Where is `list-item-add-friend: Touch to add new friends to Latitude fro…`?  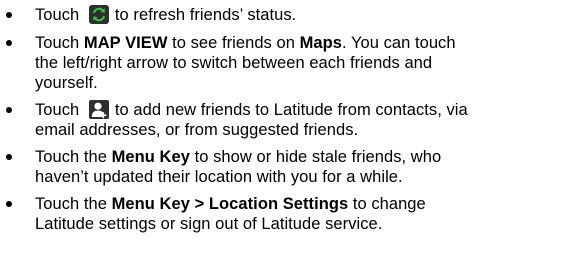
list-item-add-friend: Touch to add new friends to Latitude fro… is located at coordinates (281, 120).